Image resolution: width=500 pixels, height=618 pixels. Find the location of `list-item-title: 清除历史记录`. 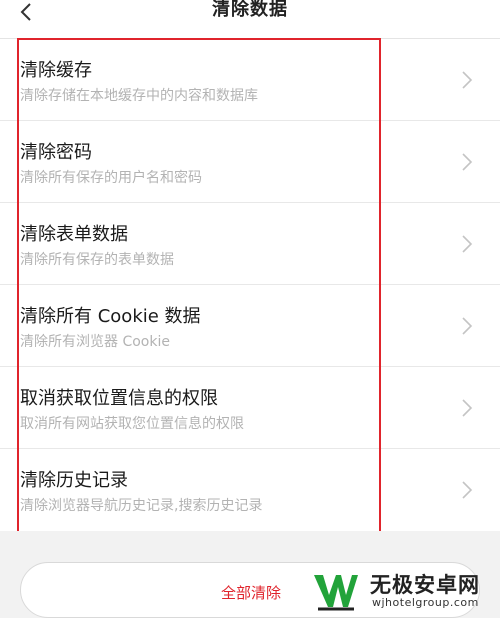

list-item-title: 清除历史记录 is located at coordinates (74, 480).